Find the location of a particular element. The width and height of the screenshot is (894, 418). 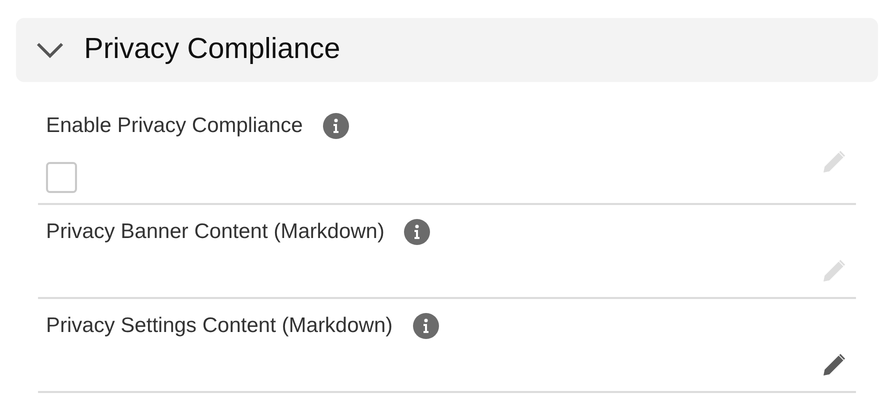

field-label: Privacy Banner Content (Markdown) is located at coordinates (215, 232).